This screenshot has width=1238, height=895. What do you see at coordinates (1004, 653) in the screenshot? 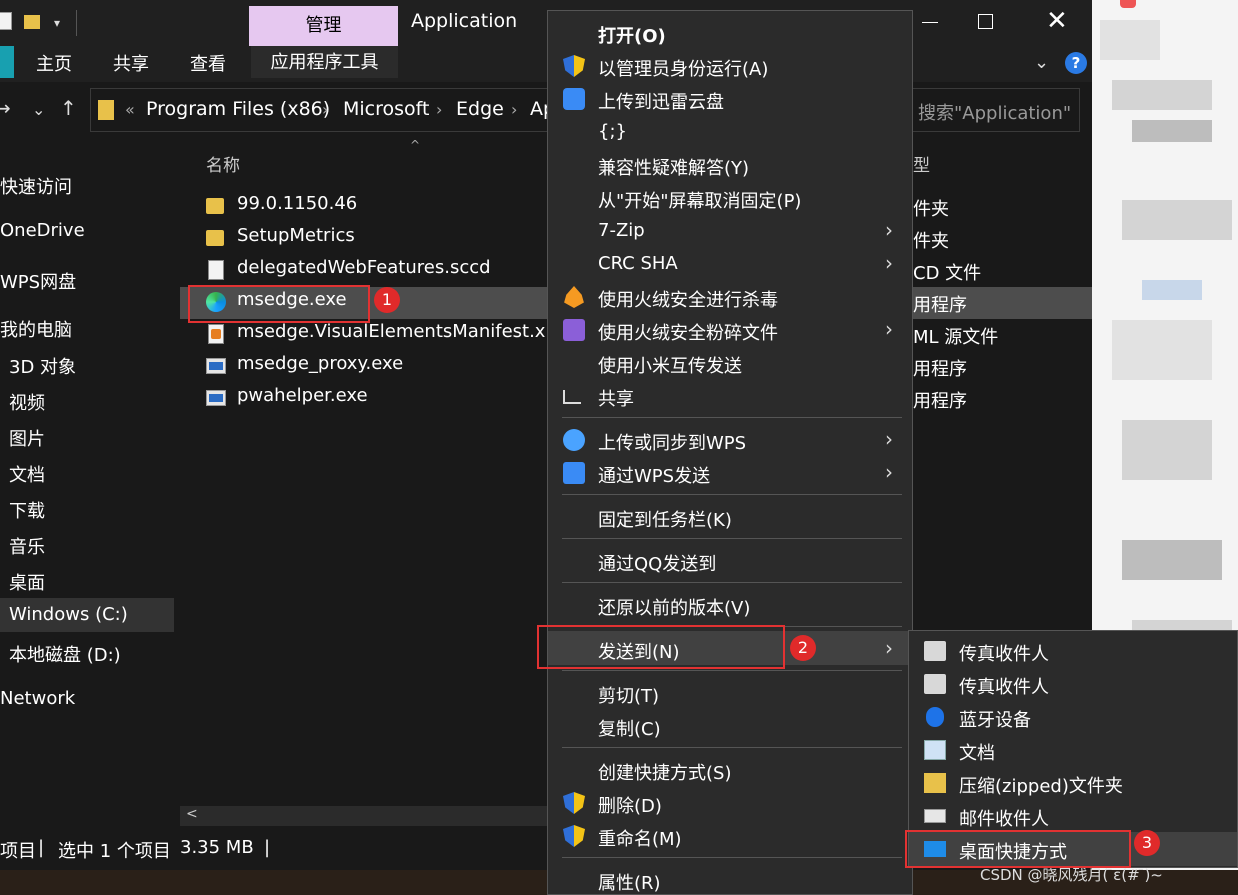
I see `submenu-item-fax: 传真收件人` at bounding box center [1004, 653].